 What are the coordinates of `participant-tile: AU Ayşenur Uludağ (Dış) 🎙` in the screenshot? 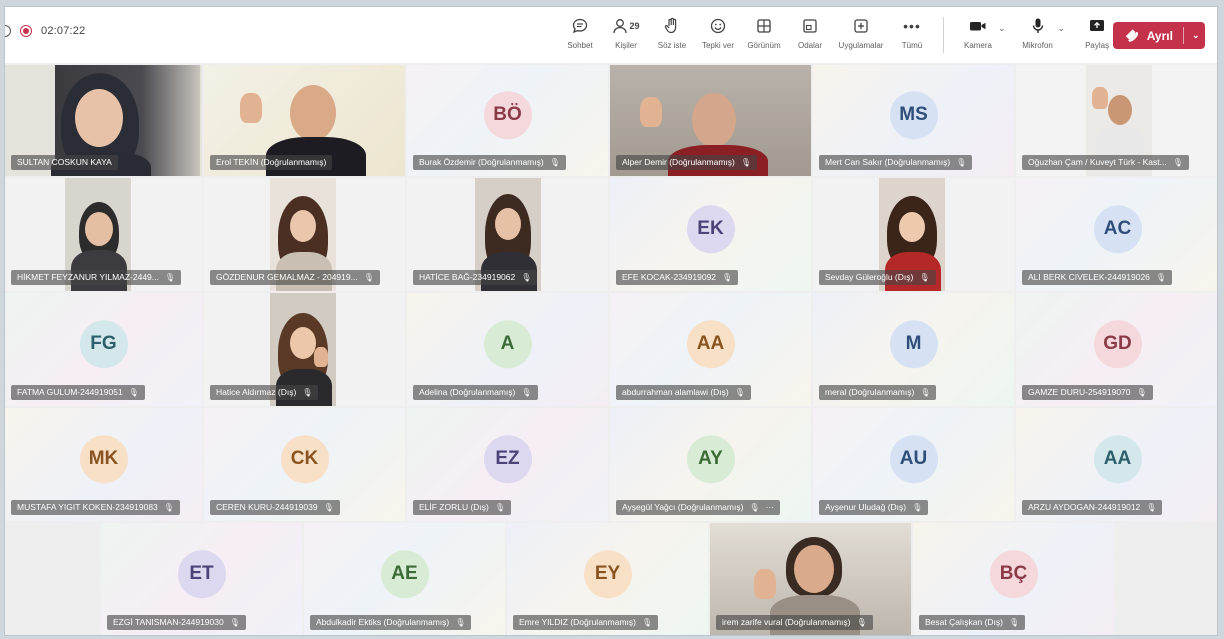 It's located at (913, 464).